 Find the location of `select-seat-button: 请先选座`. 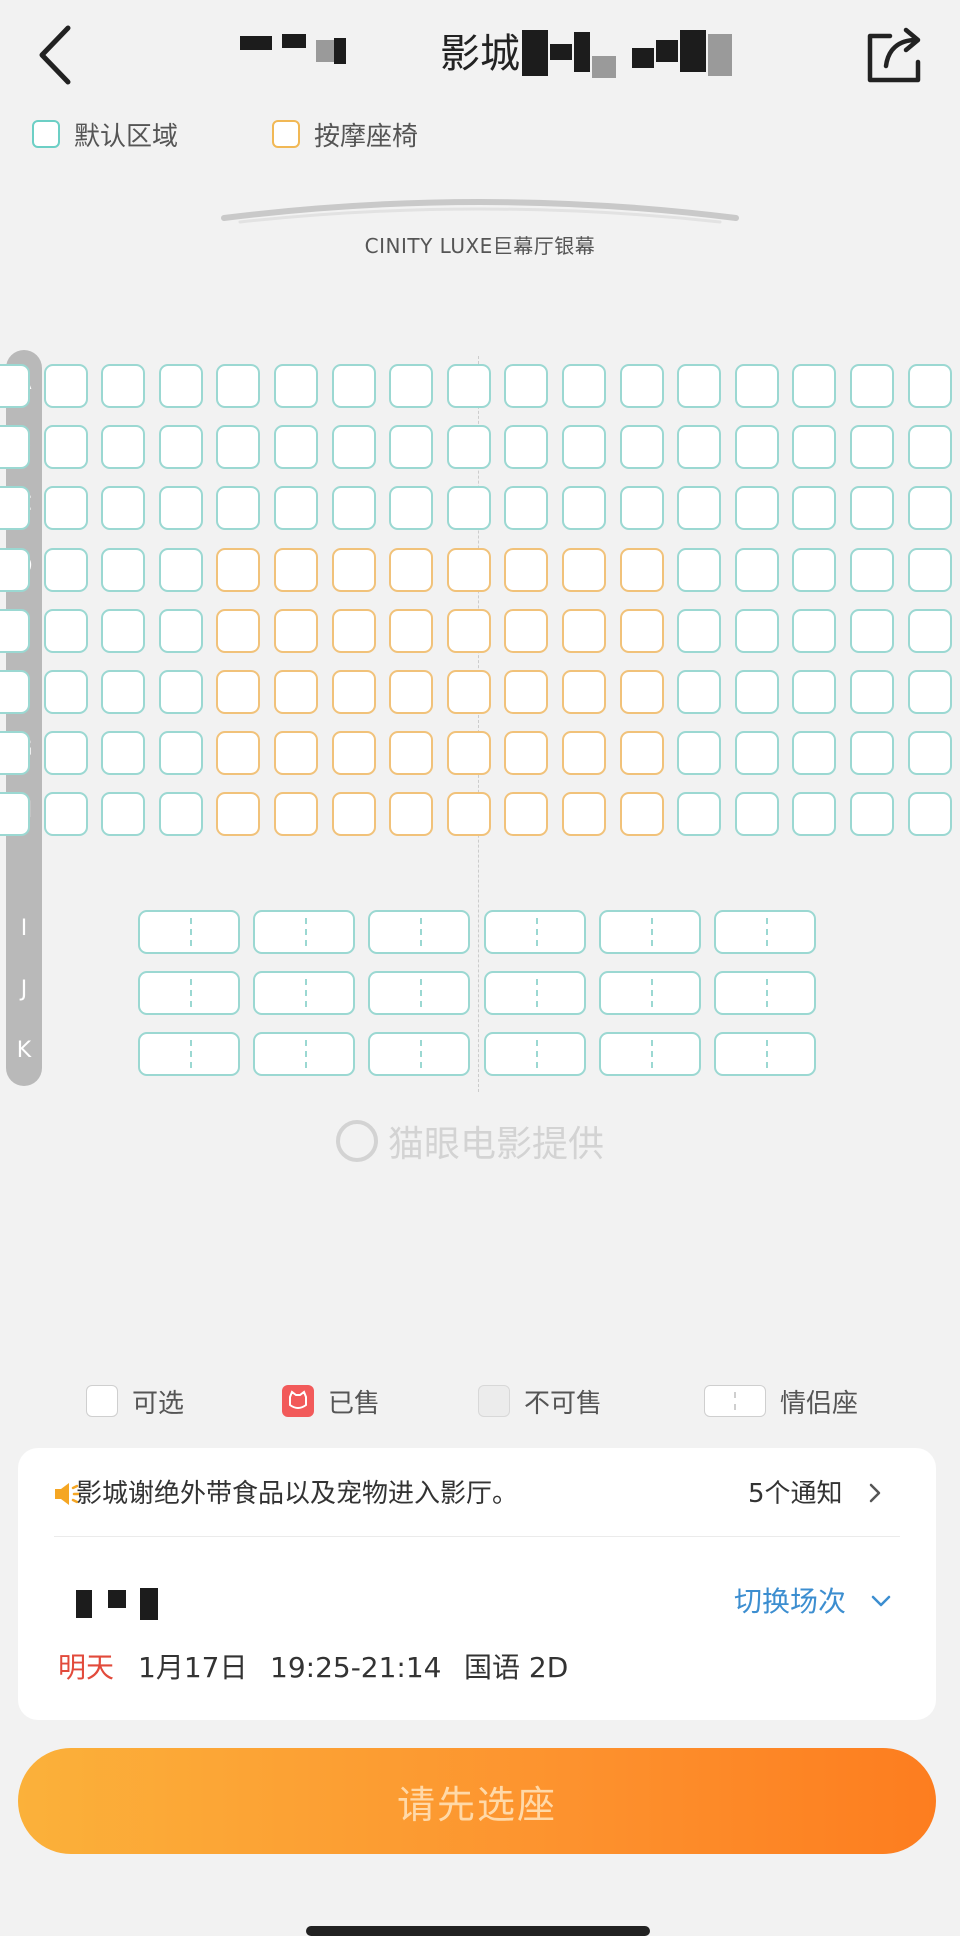

select-seat-button: 请先选座 is located at coordinates (477, 1801).